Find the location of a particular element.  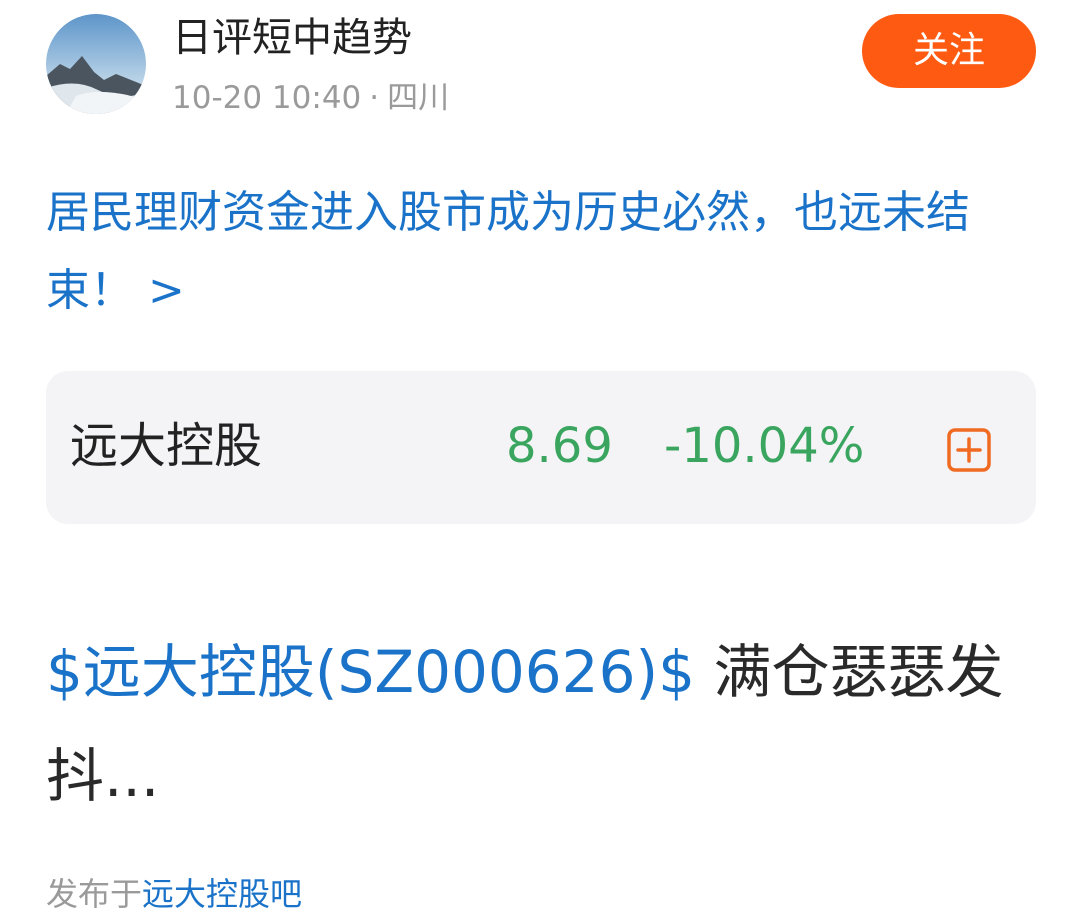

post-source: 发布于远大控股吧 is located at coordinates (174, 894).